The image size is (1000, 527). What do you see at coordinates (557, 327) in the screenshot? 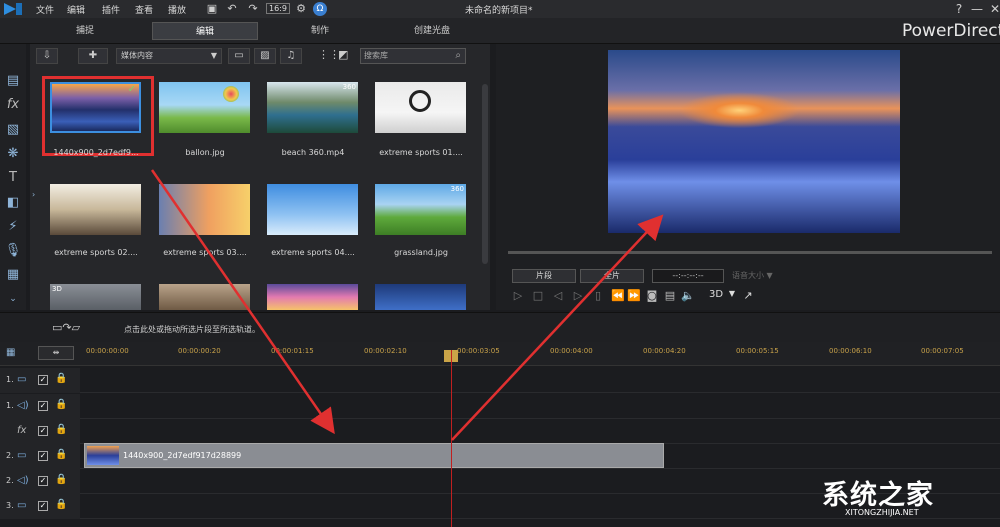
I see `arrow-timeline-to-preview` at bounding box center [557, 327].